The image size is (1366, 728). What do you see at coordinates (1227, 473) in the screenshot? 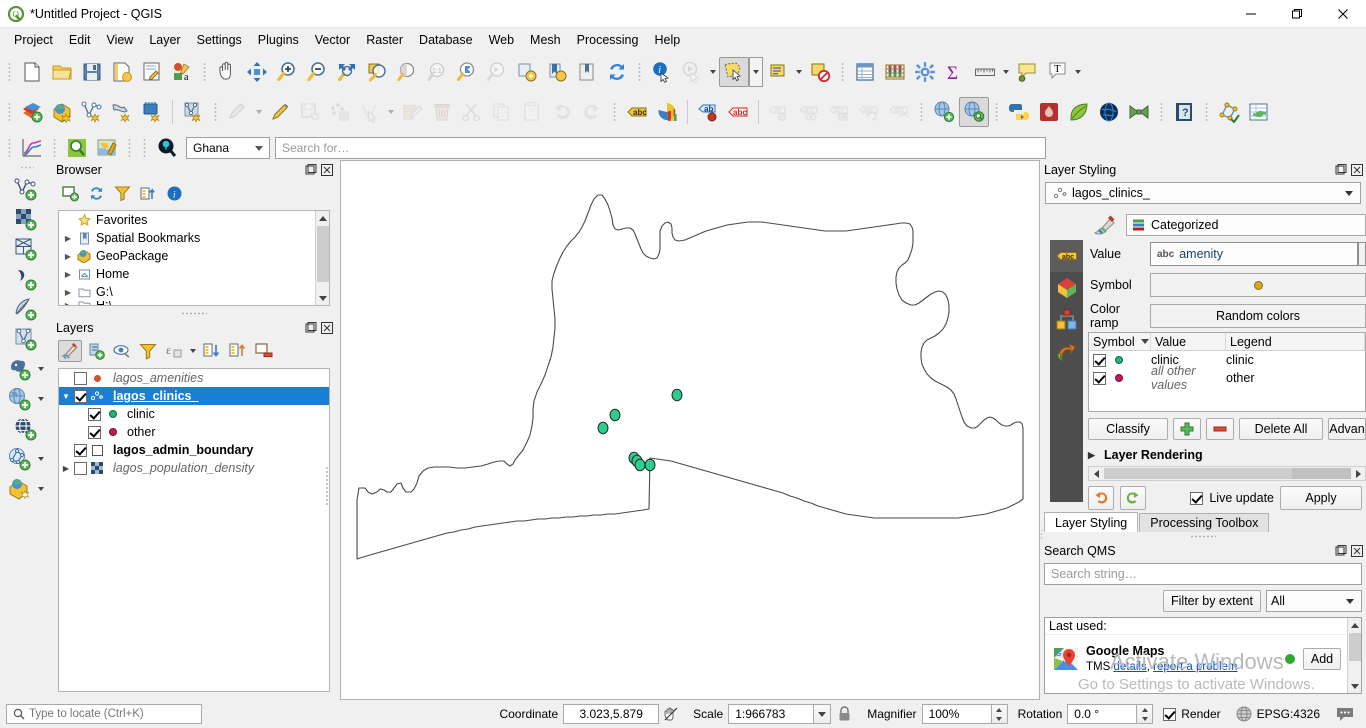
I see `styling-hscrollbar` at bounding box center [1227, 473].